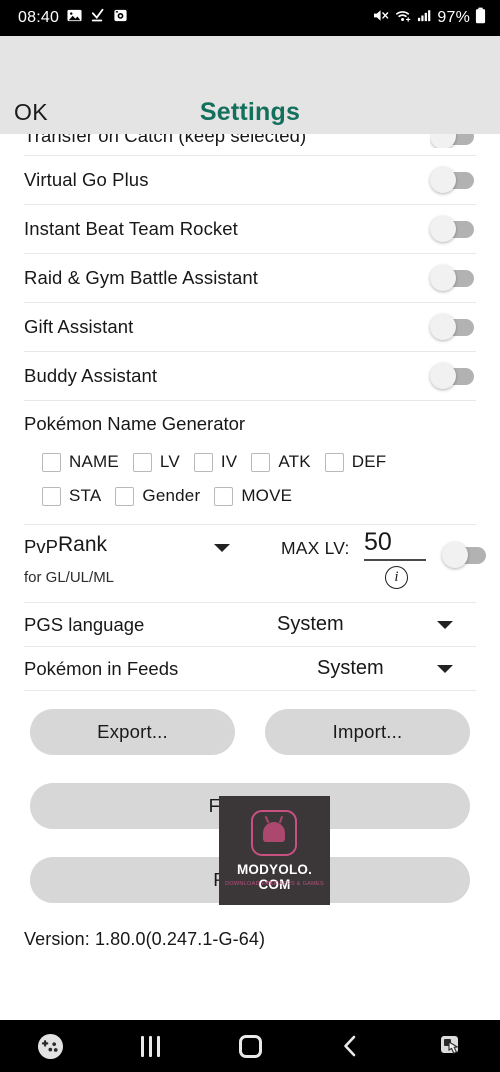 This screenshot has width=500, height=1072. Describe the element at coordinates (250, 180) in the screenshot. I see `settings-row-virtual-go-plus: Virtual Go Plus` at that location.